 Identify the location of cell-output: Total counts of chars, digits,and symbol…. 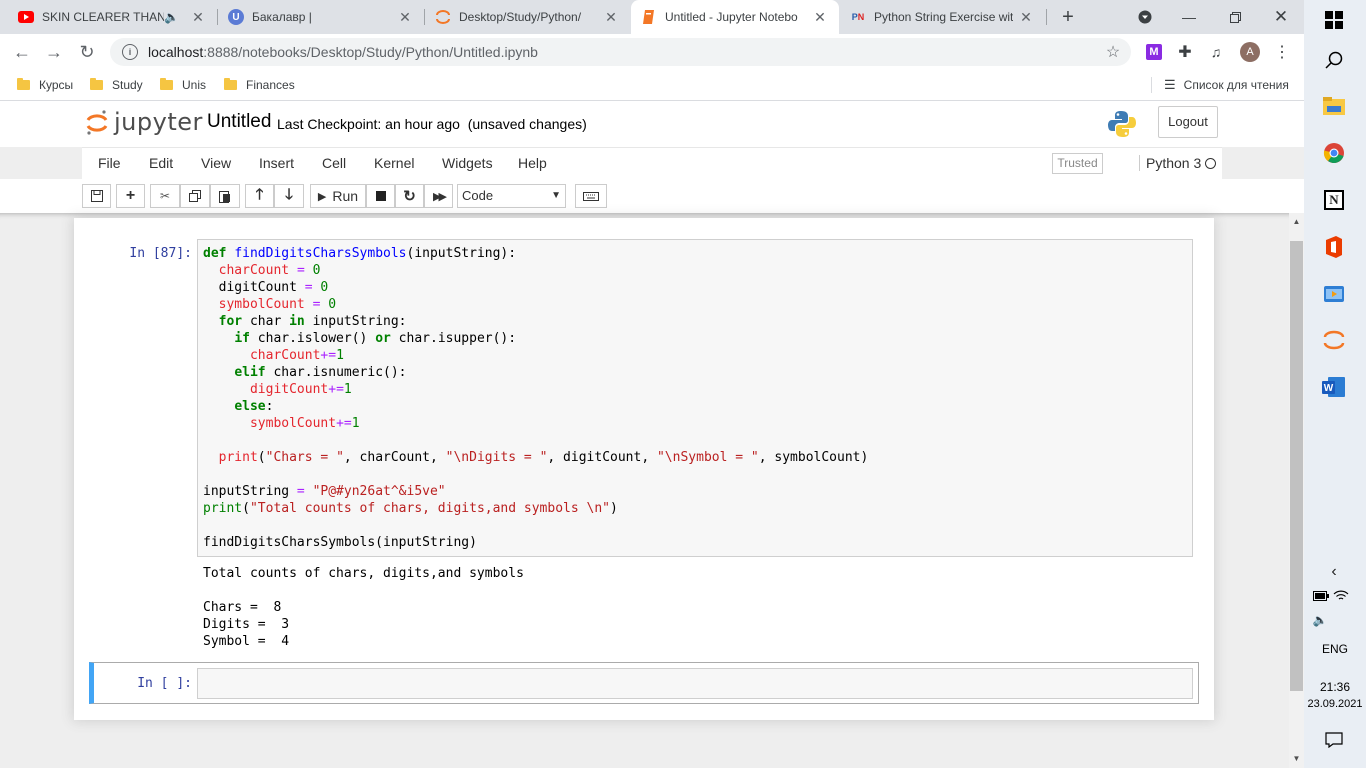
(363, 607).